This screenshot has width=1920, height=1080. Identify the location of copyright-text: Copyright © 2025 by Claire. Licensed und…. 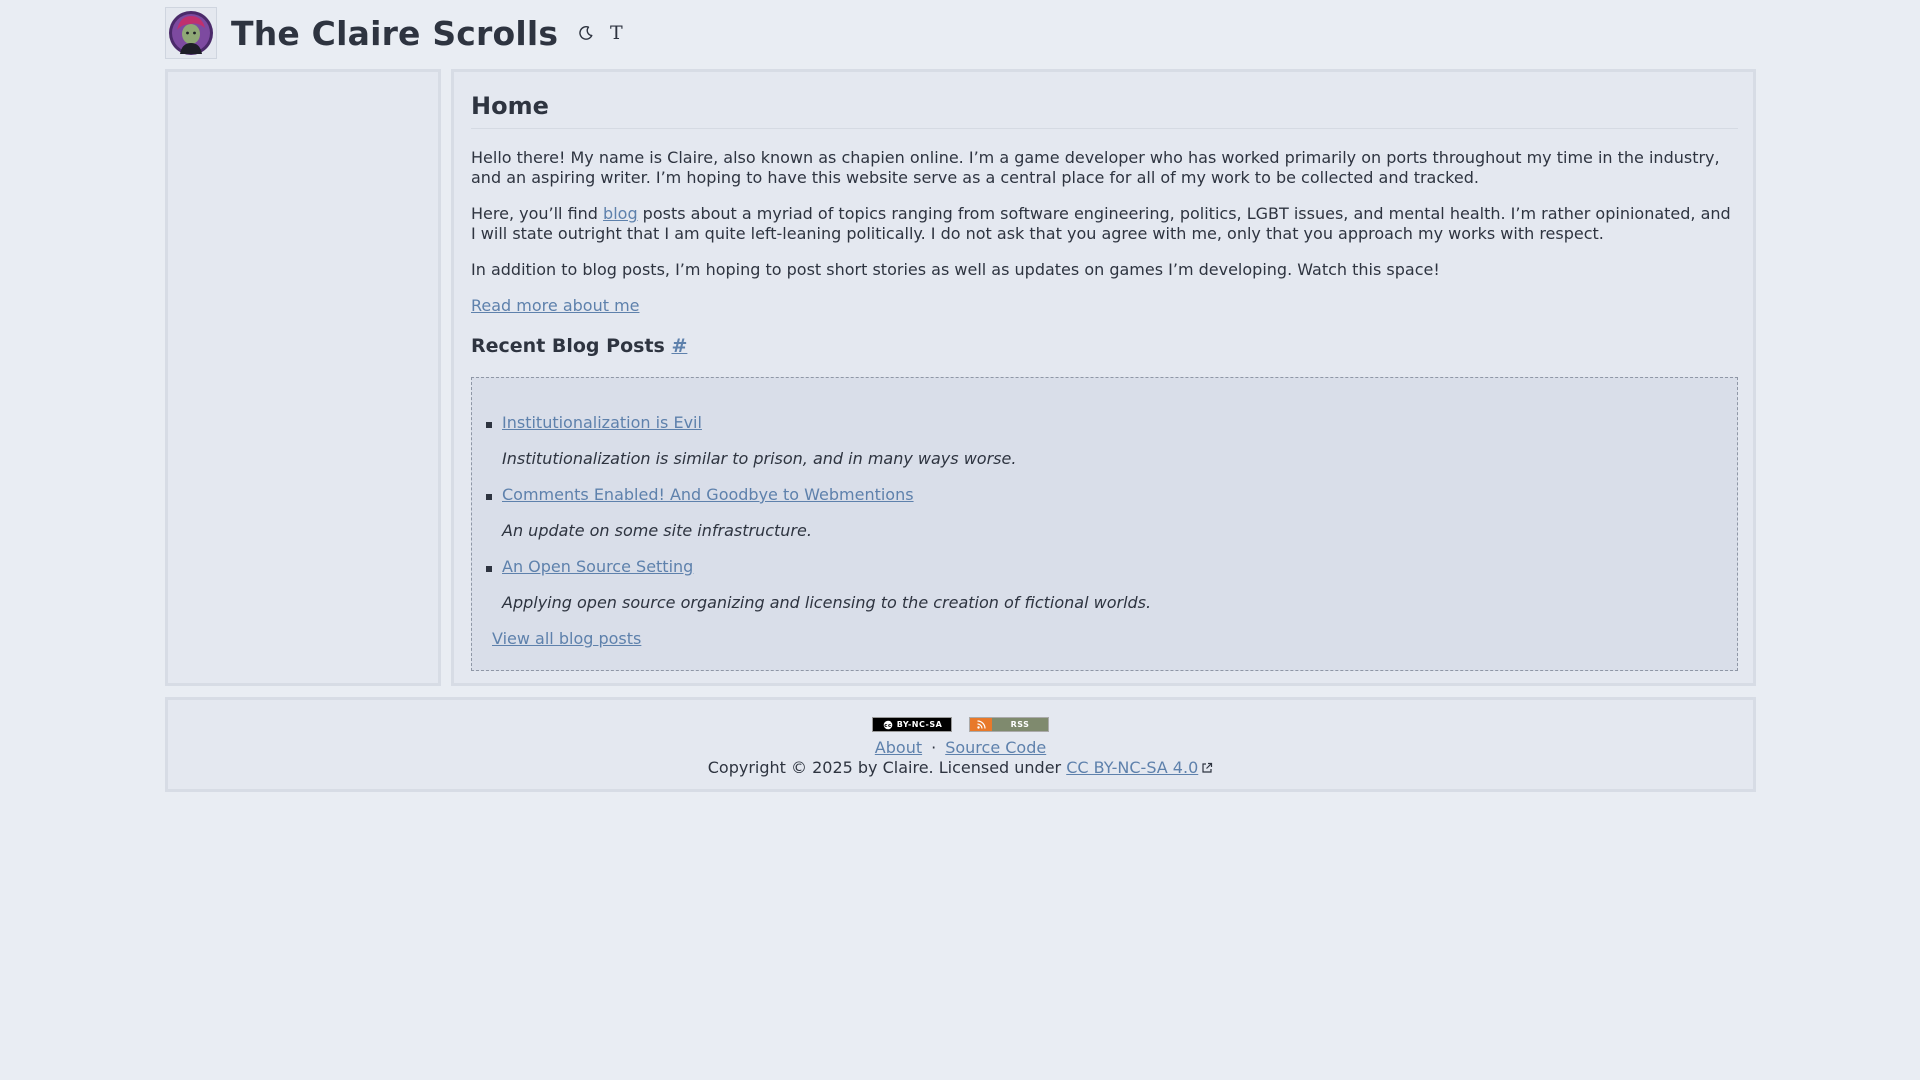
(887, 767).